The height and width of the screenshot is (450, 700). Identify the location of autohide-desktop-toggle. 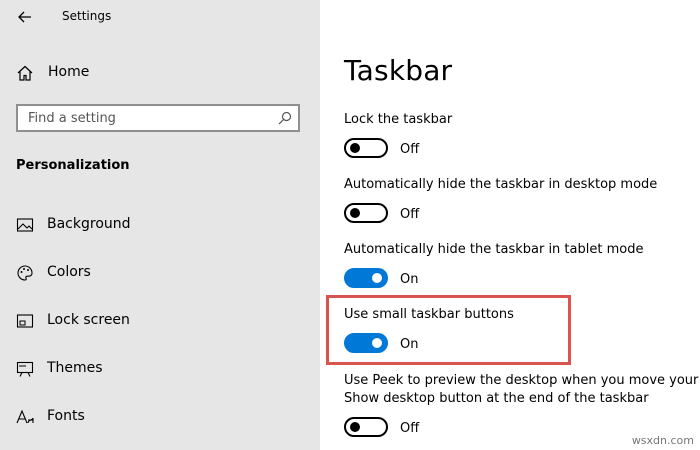
(366, 213).